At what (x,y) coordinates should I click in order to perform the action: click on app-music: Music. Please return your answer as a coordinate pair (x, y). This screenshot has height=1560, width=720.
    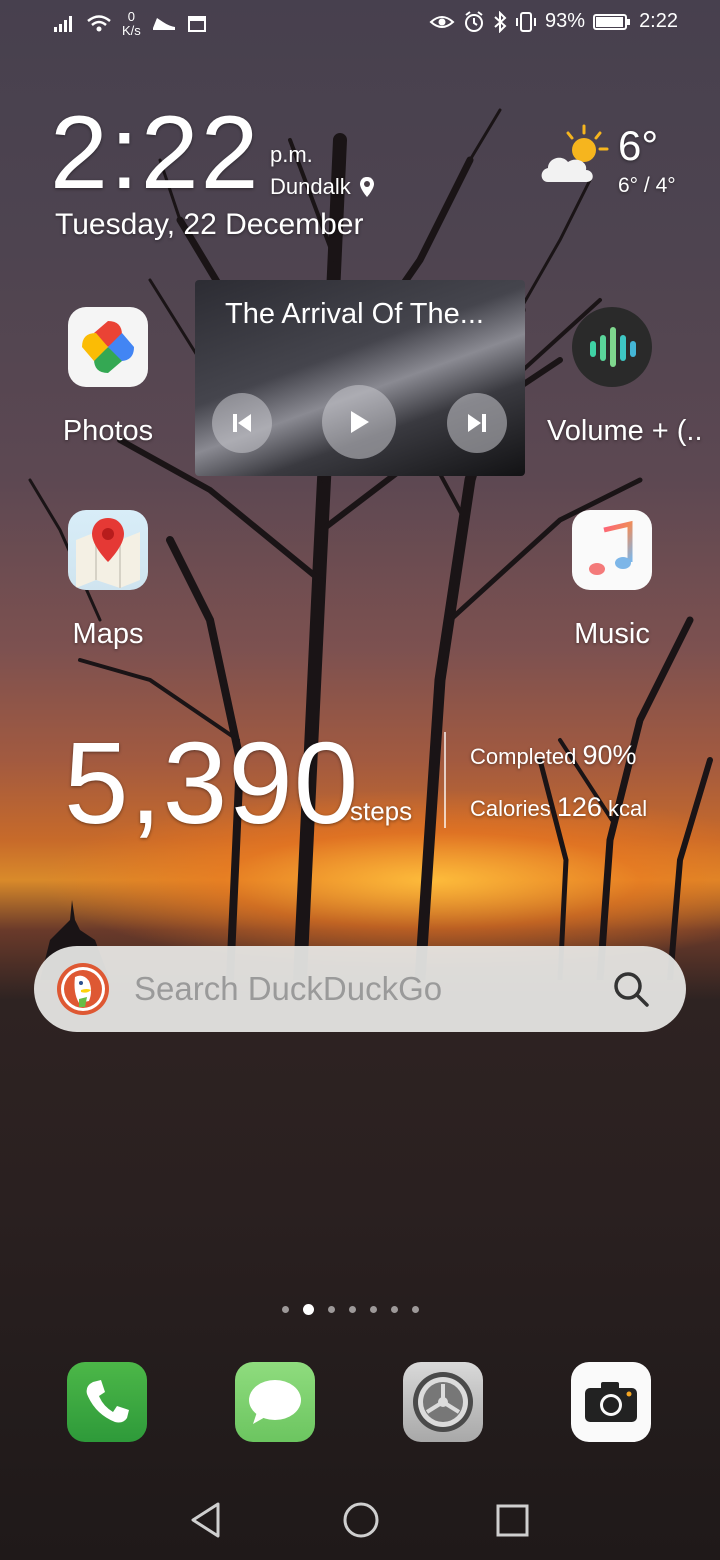
    Looking at the image, I should click on (612, 580).